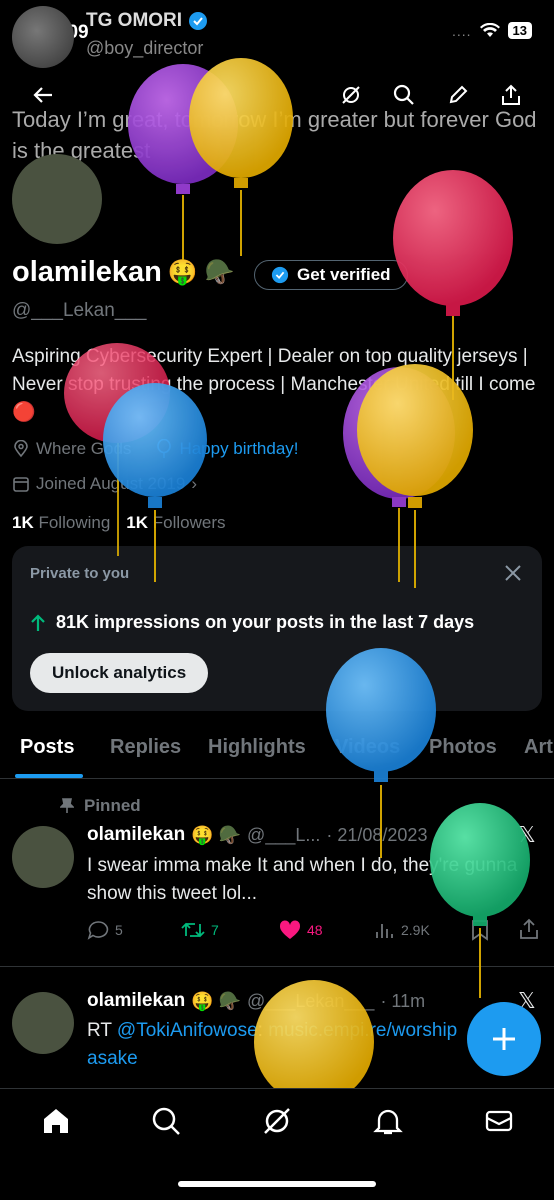  I want to click on notifications-bell-icon, so click(388, 1121).